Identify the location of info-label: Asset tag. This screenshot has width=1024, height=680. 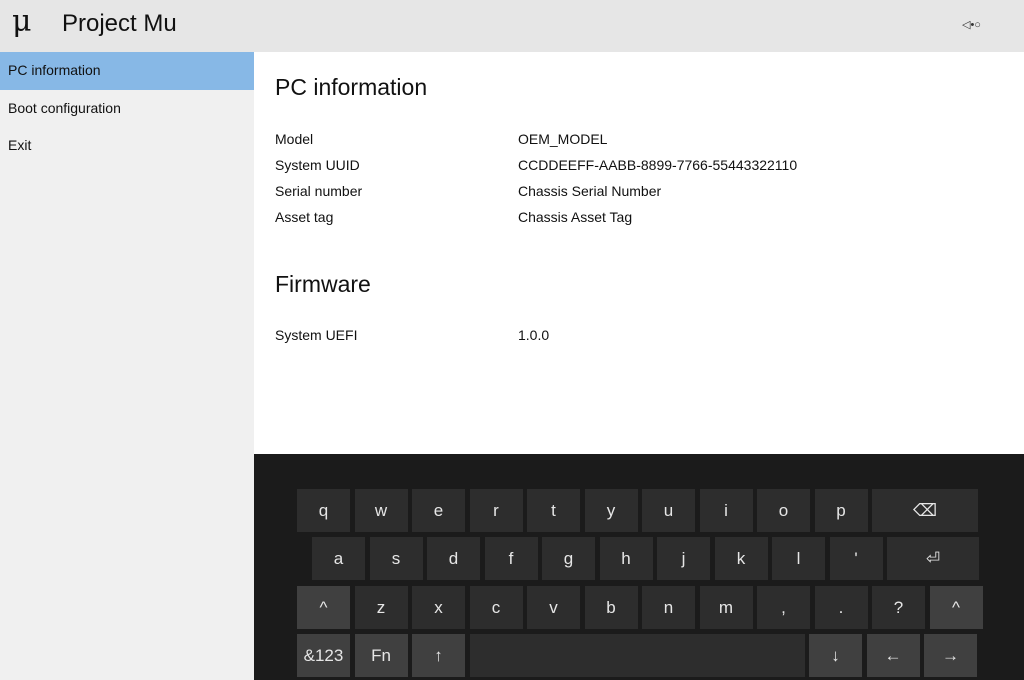
(304, 217).